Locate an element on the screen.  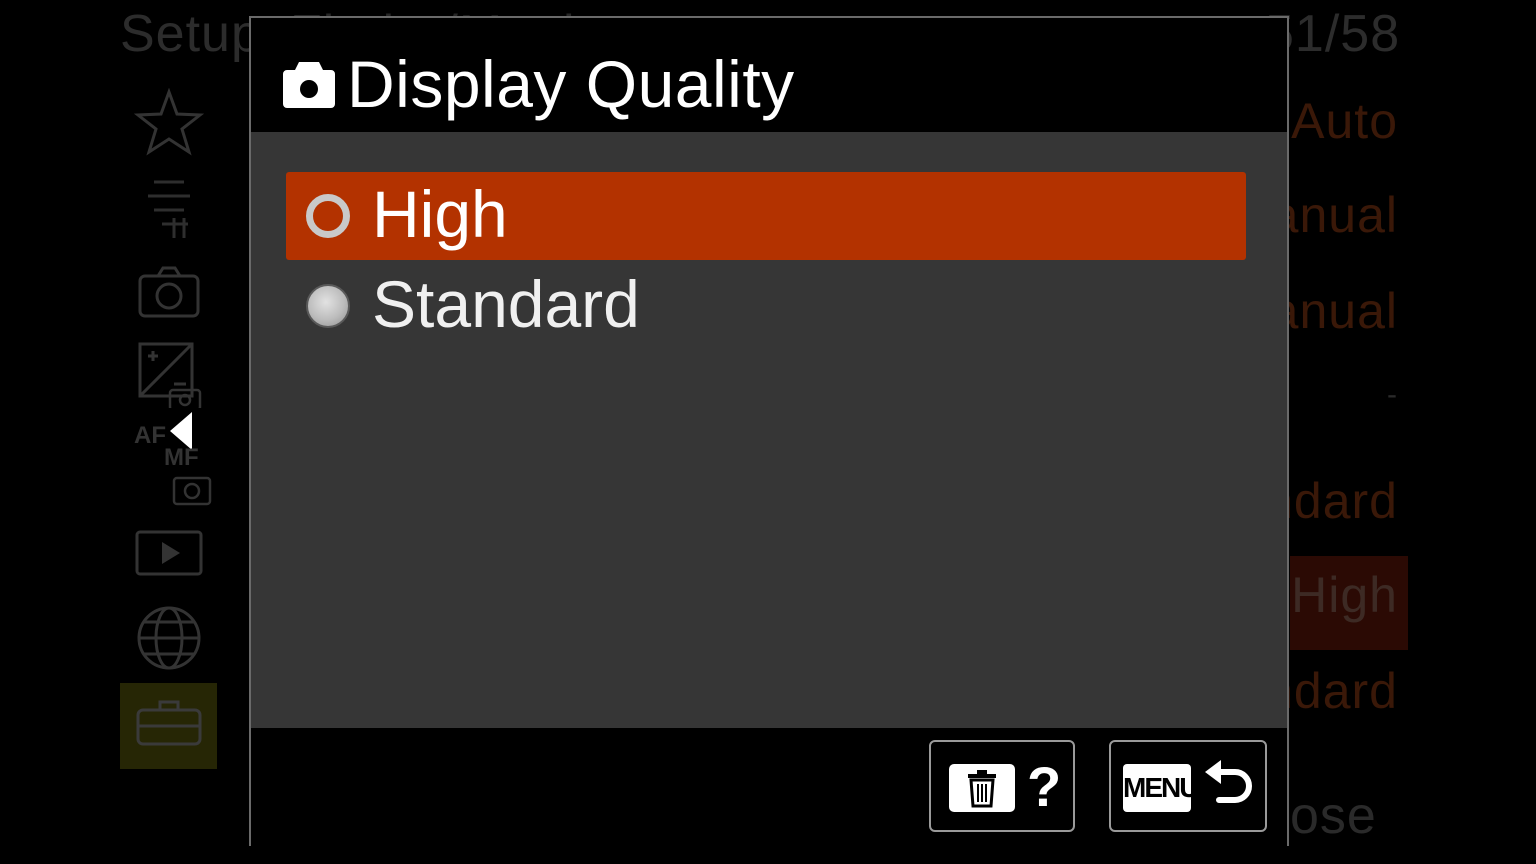
help-button: ? is located at coordinates (1002, 786).